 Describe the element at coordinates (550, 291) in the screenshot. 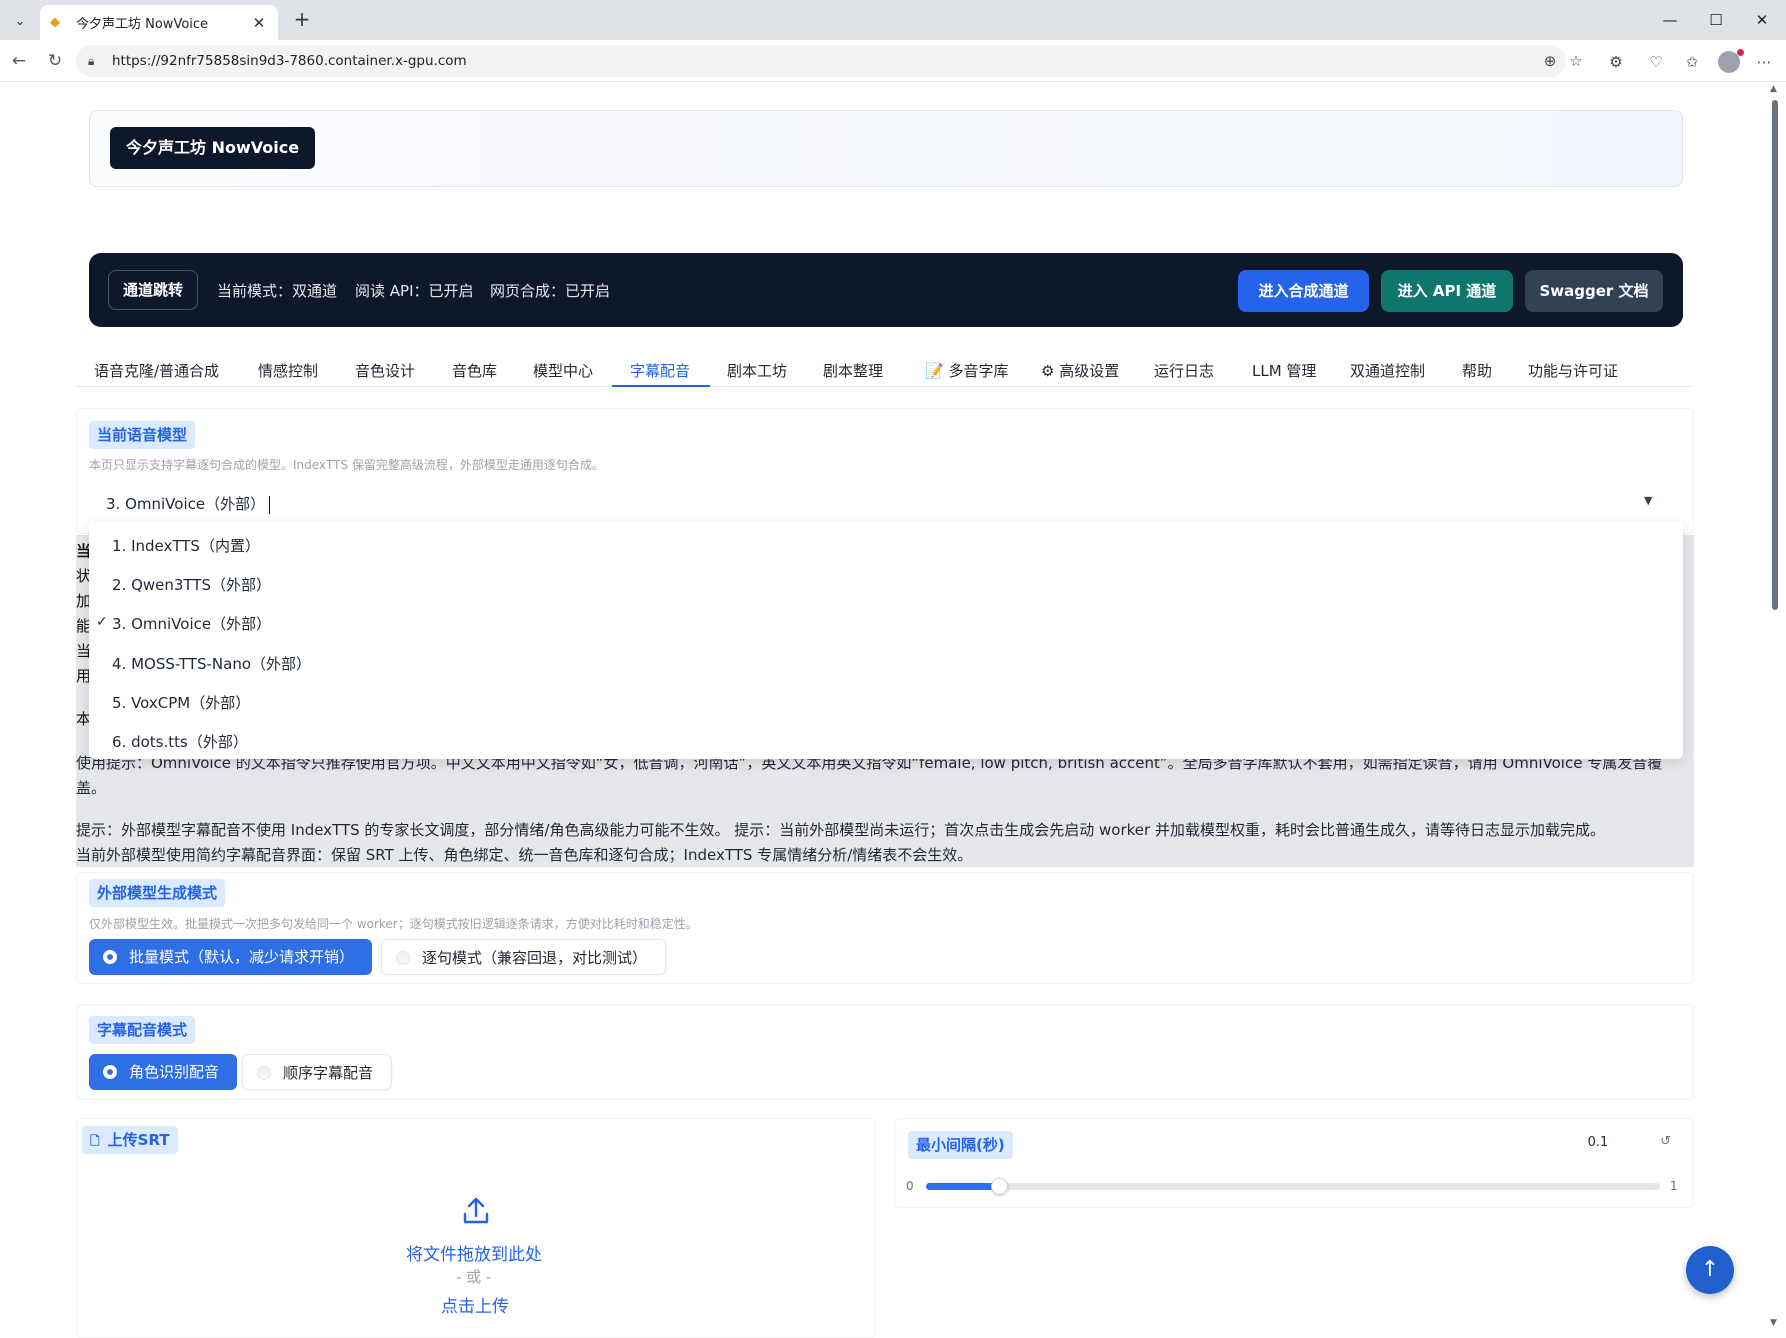

I see `web-synth-status: 网页合成：已开启` at that location.